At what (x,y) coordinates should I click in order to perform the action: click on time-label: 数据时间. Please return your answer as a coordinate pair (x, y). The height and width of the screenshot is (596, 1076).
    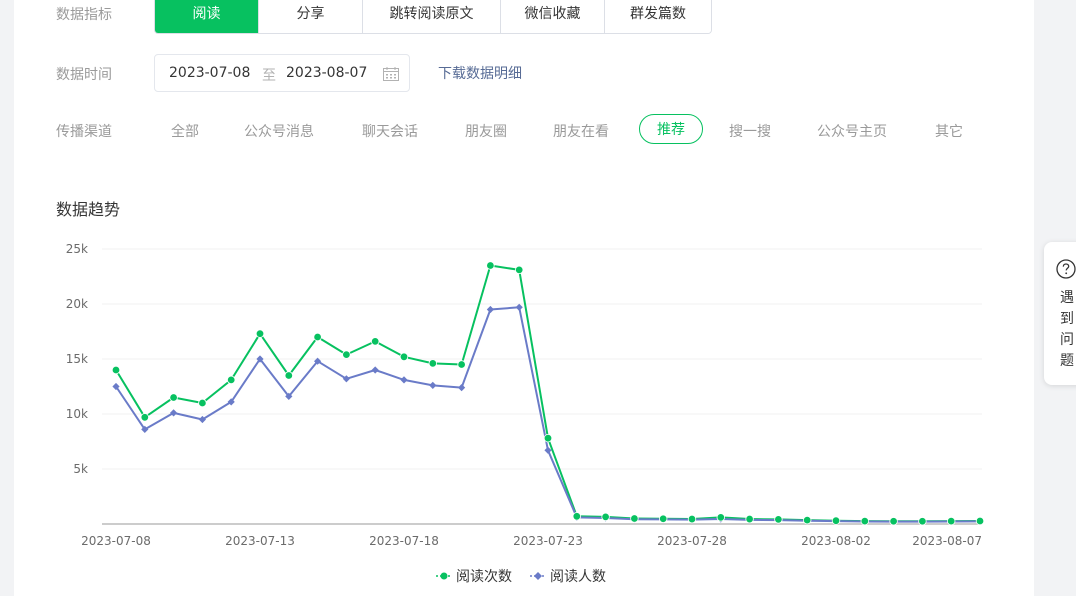
    Looking at the image, I should click on (84, 75).